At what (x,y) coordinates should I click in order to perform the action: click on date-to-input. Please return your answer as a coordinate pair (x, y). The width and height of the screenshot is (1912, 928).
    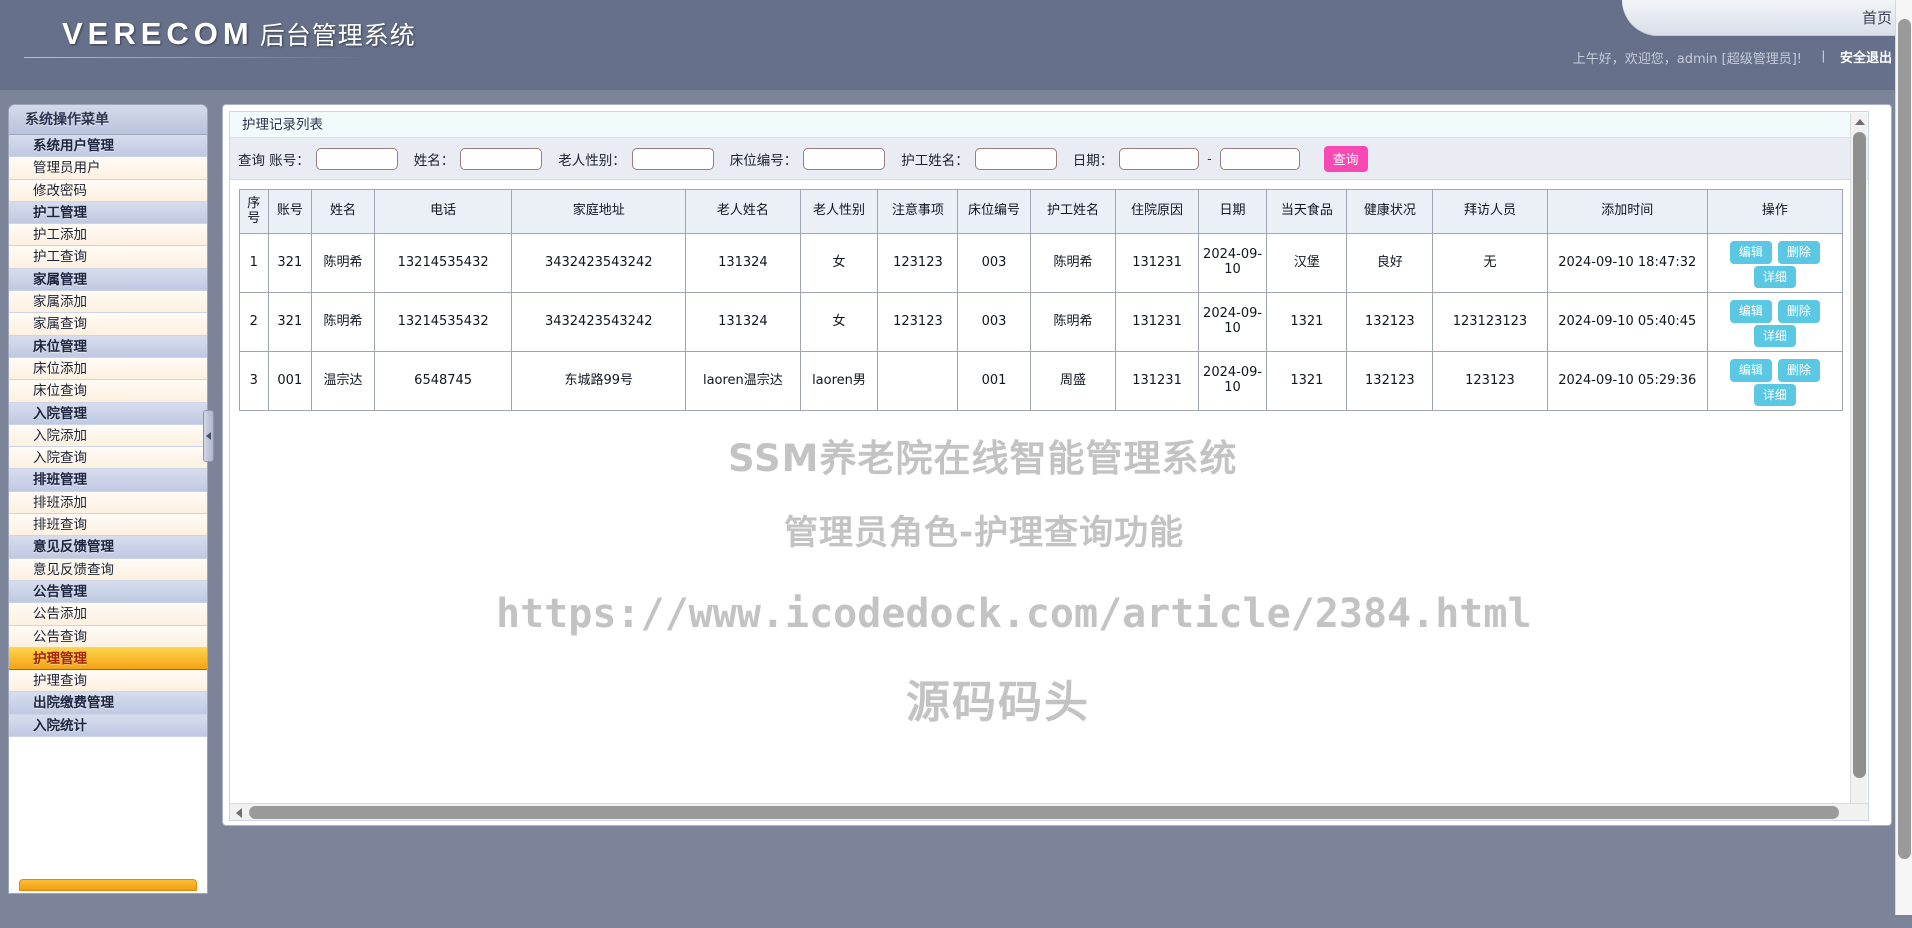
    Looking at the image, I should click on (1259, 158).